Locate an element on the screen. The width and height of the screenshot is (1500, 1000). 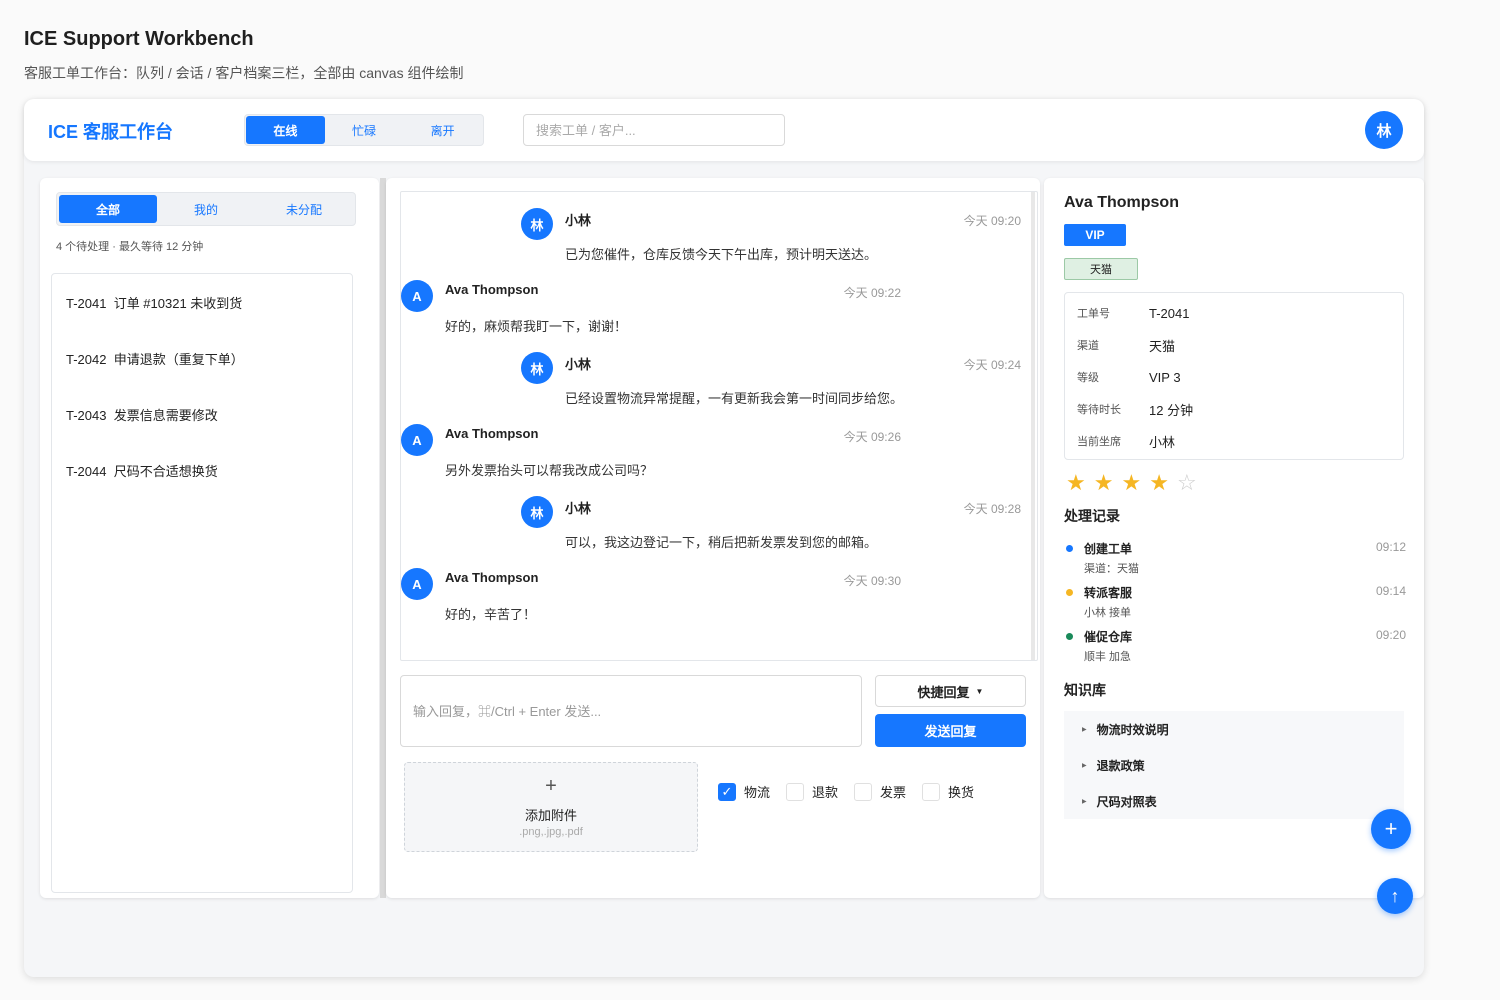
back-to-top-button: ↑ is located at coordinates (1395, 896).